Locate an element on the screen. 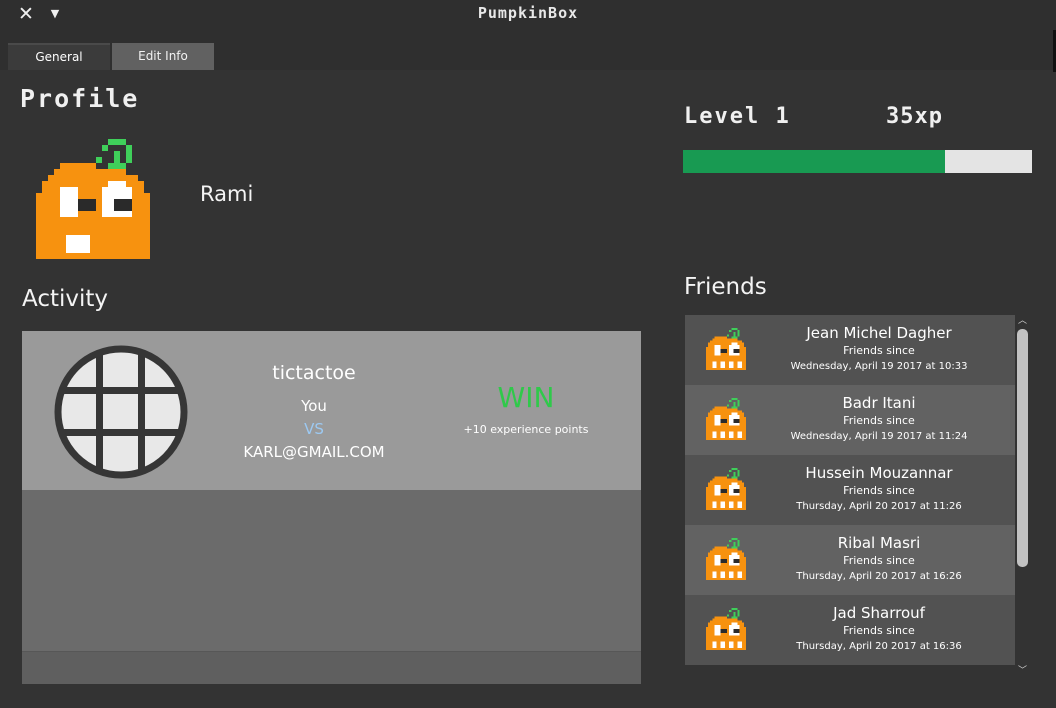  xp-progress-bar is located at coordinates (857, 161).